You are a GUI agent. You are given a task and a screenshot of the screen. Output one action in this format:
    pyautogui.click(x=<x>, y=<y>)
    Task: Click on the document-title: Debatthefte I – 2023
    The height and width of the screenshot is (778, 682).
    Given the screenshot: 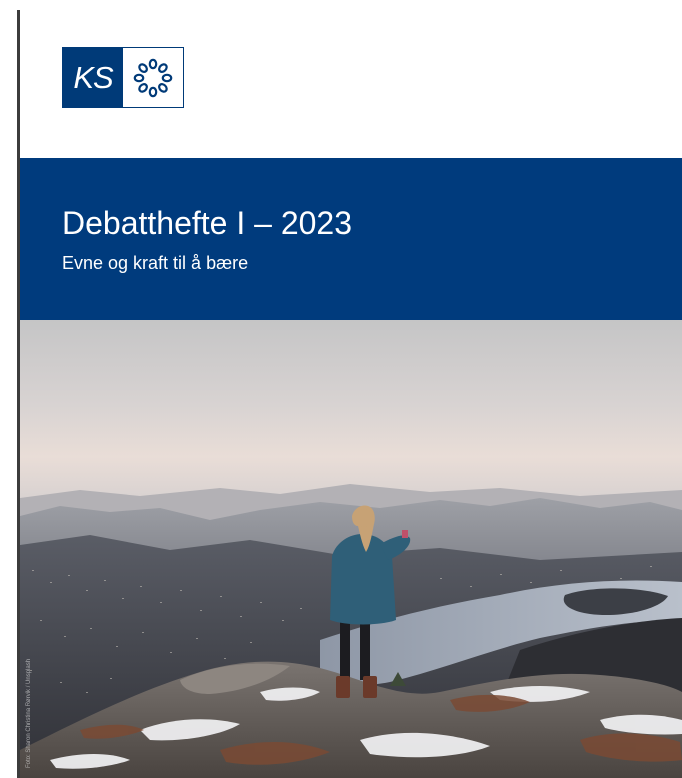 What is the action you would take?
    pyautogui.click(x=207, y=223)
    